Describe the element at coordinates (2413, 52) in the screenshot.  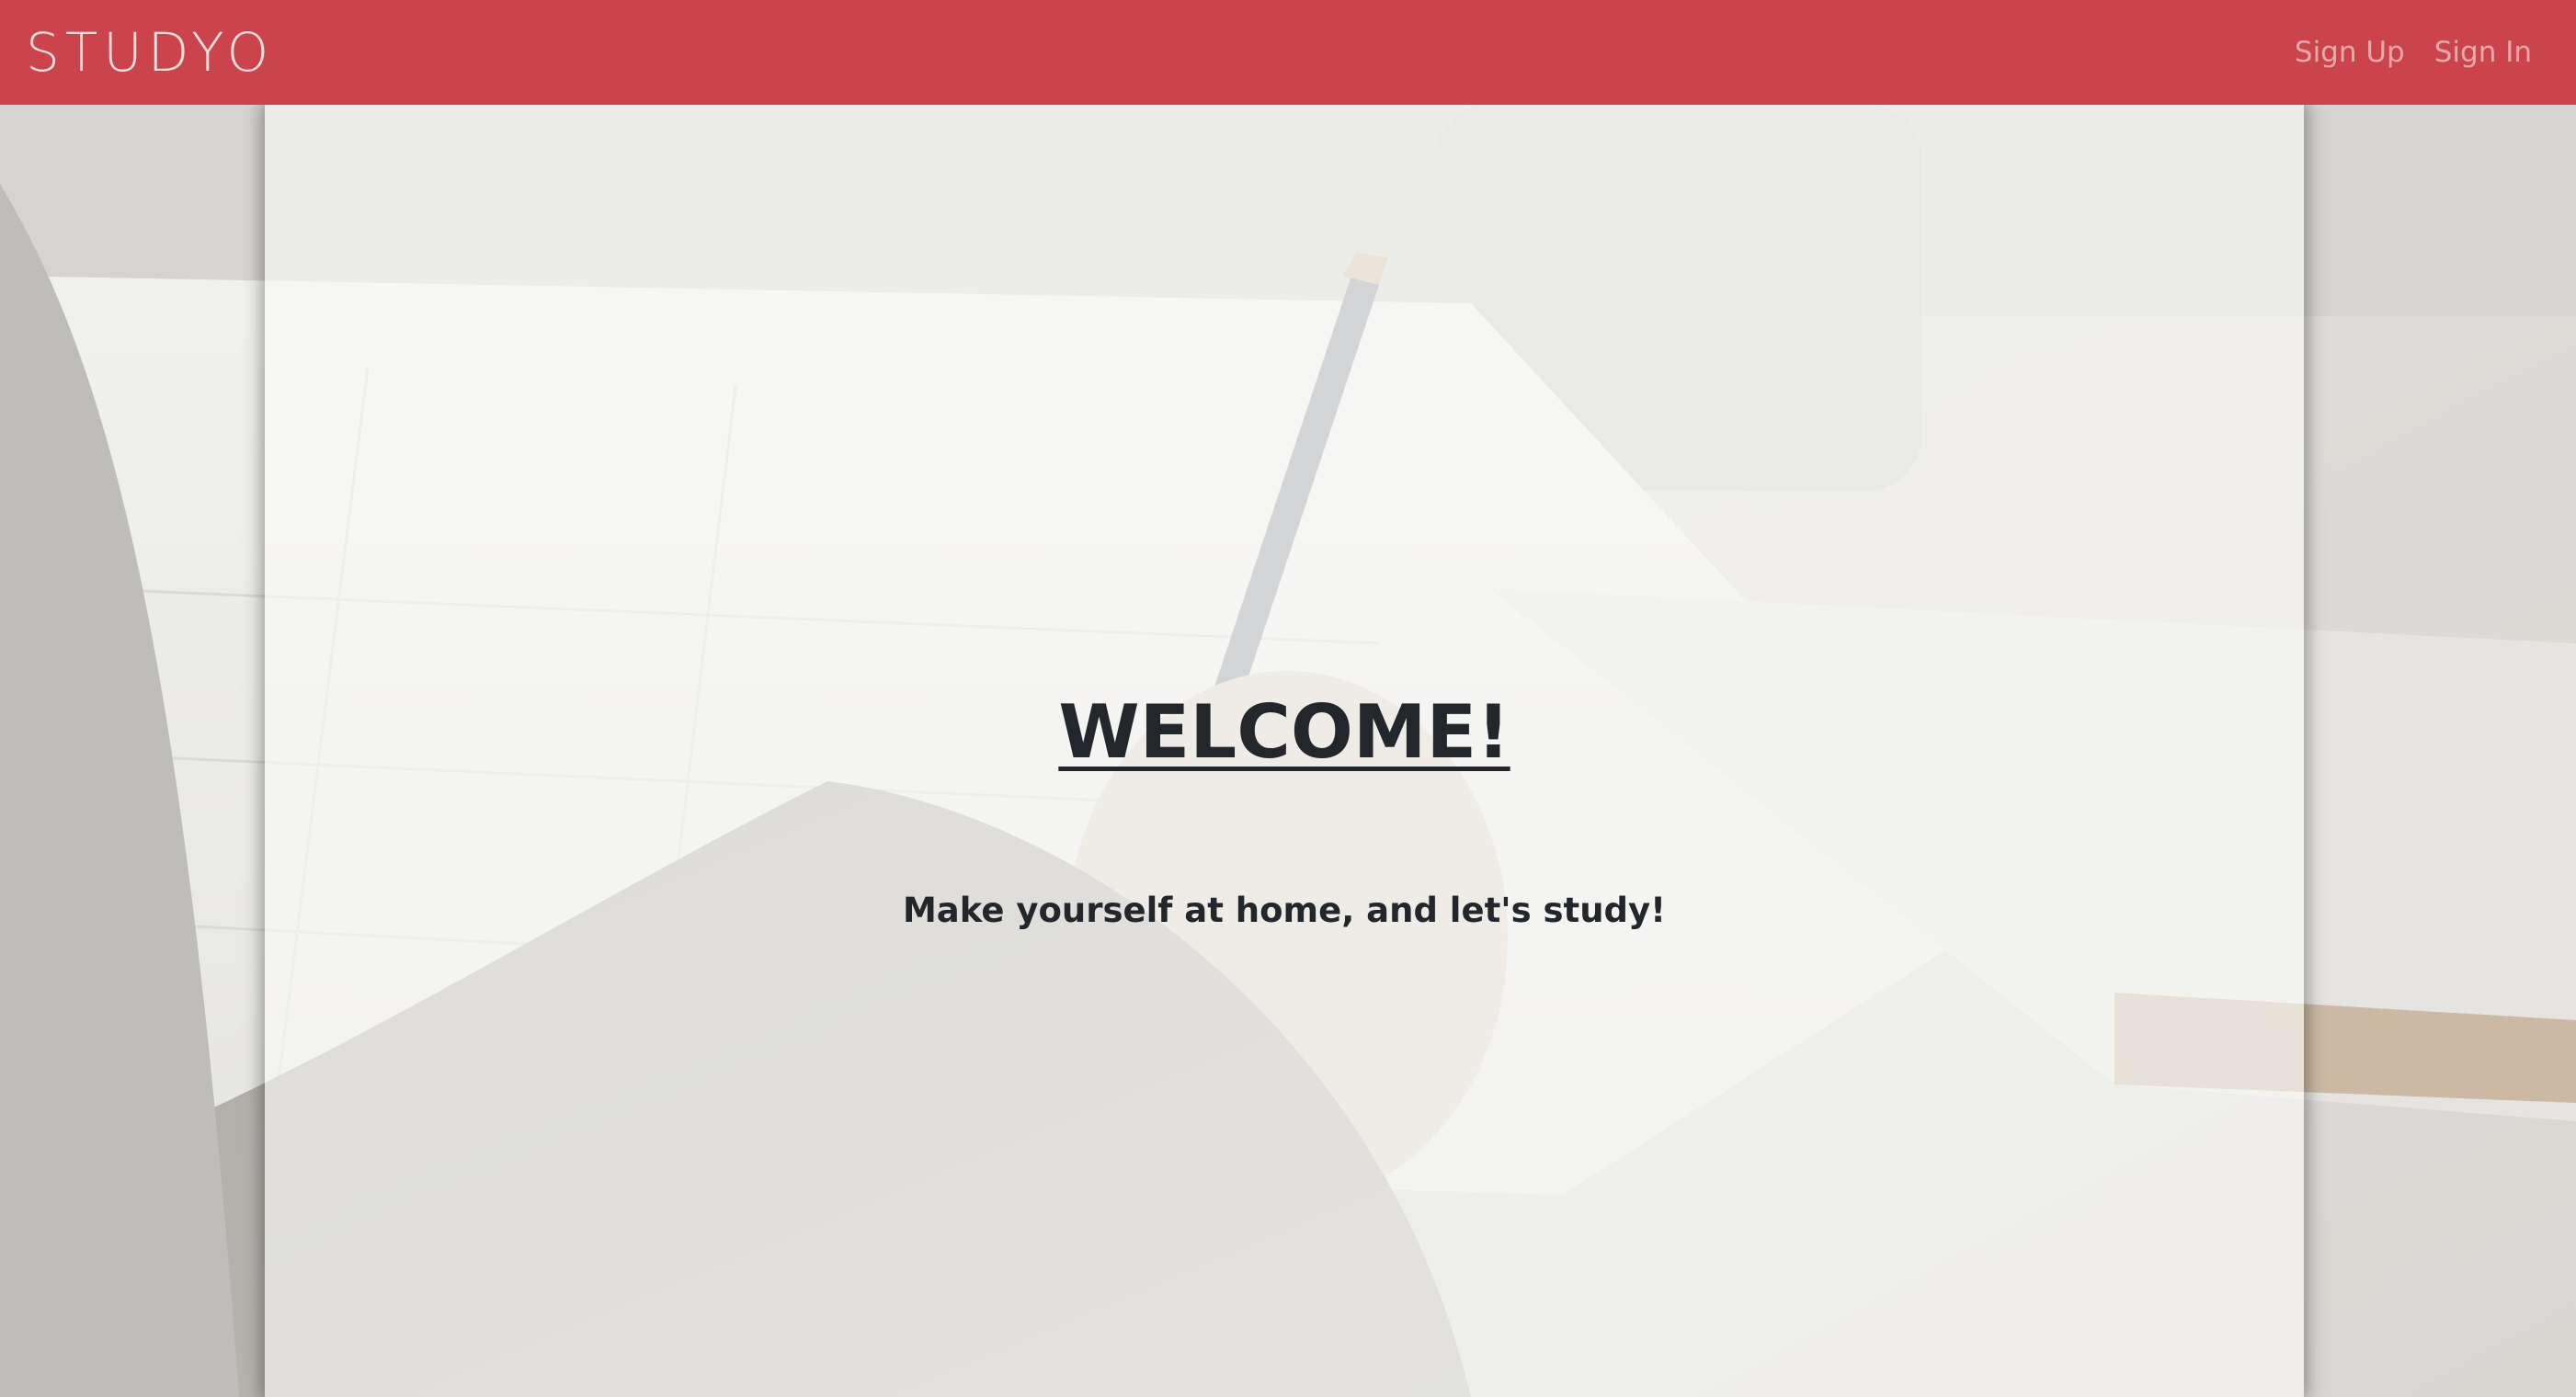
I see `nav-links: Sign Up Sign In` at that location.